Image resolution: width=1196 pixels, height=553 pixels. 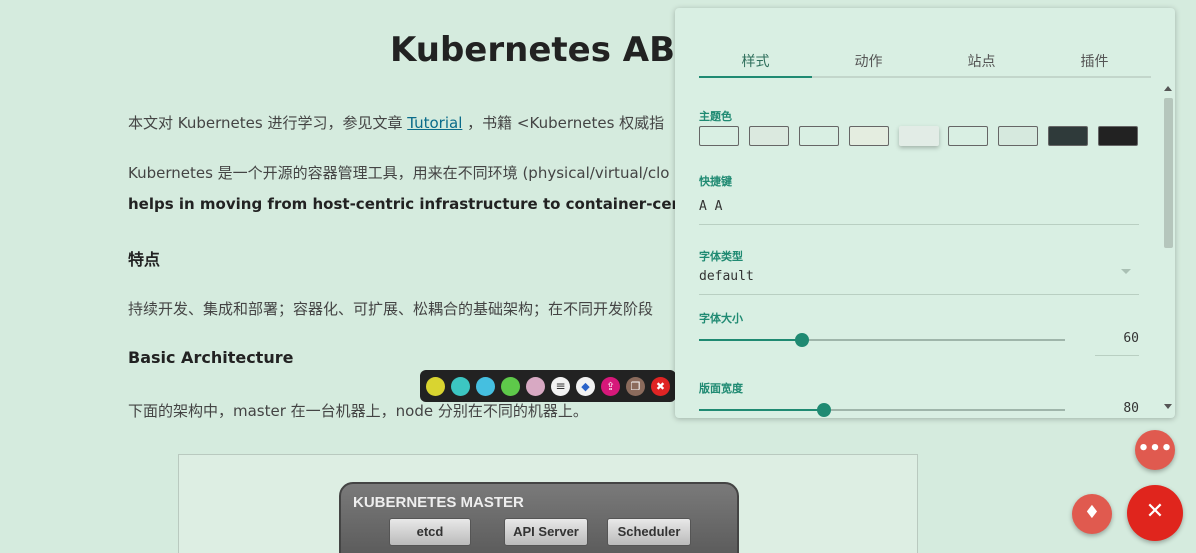 I want to click on font-size-slider-thumb, so click(x=802, y=340).